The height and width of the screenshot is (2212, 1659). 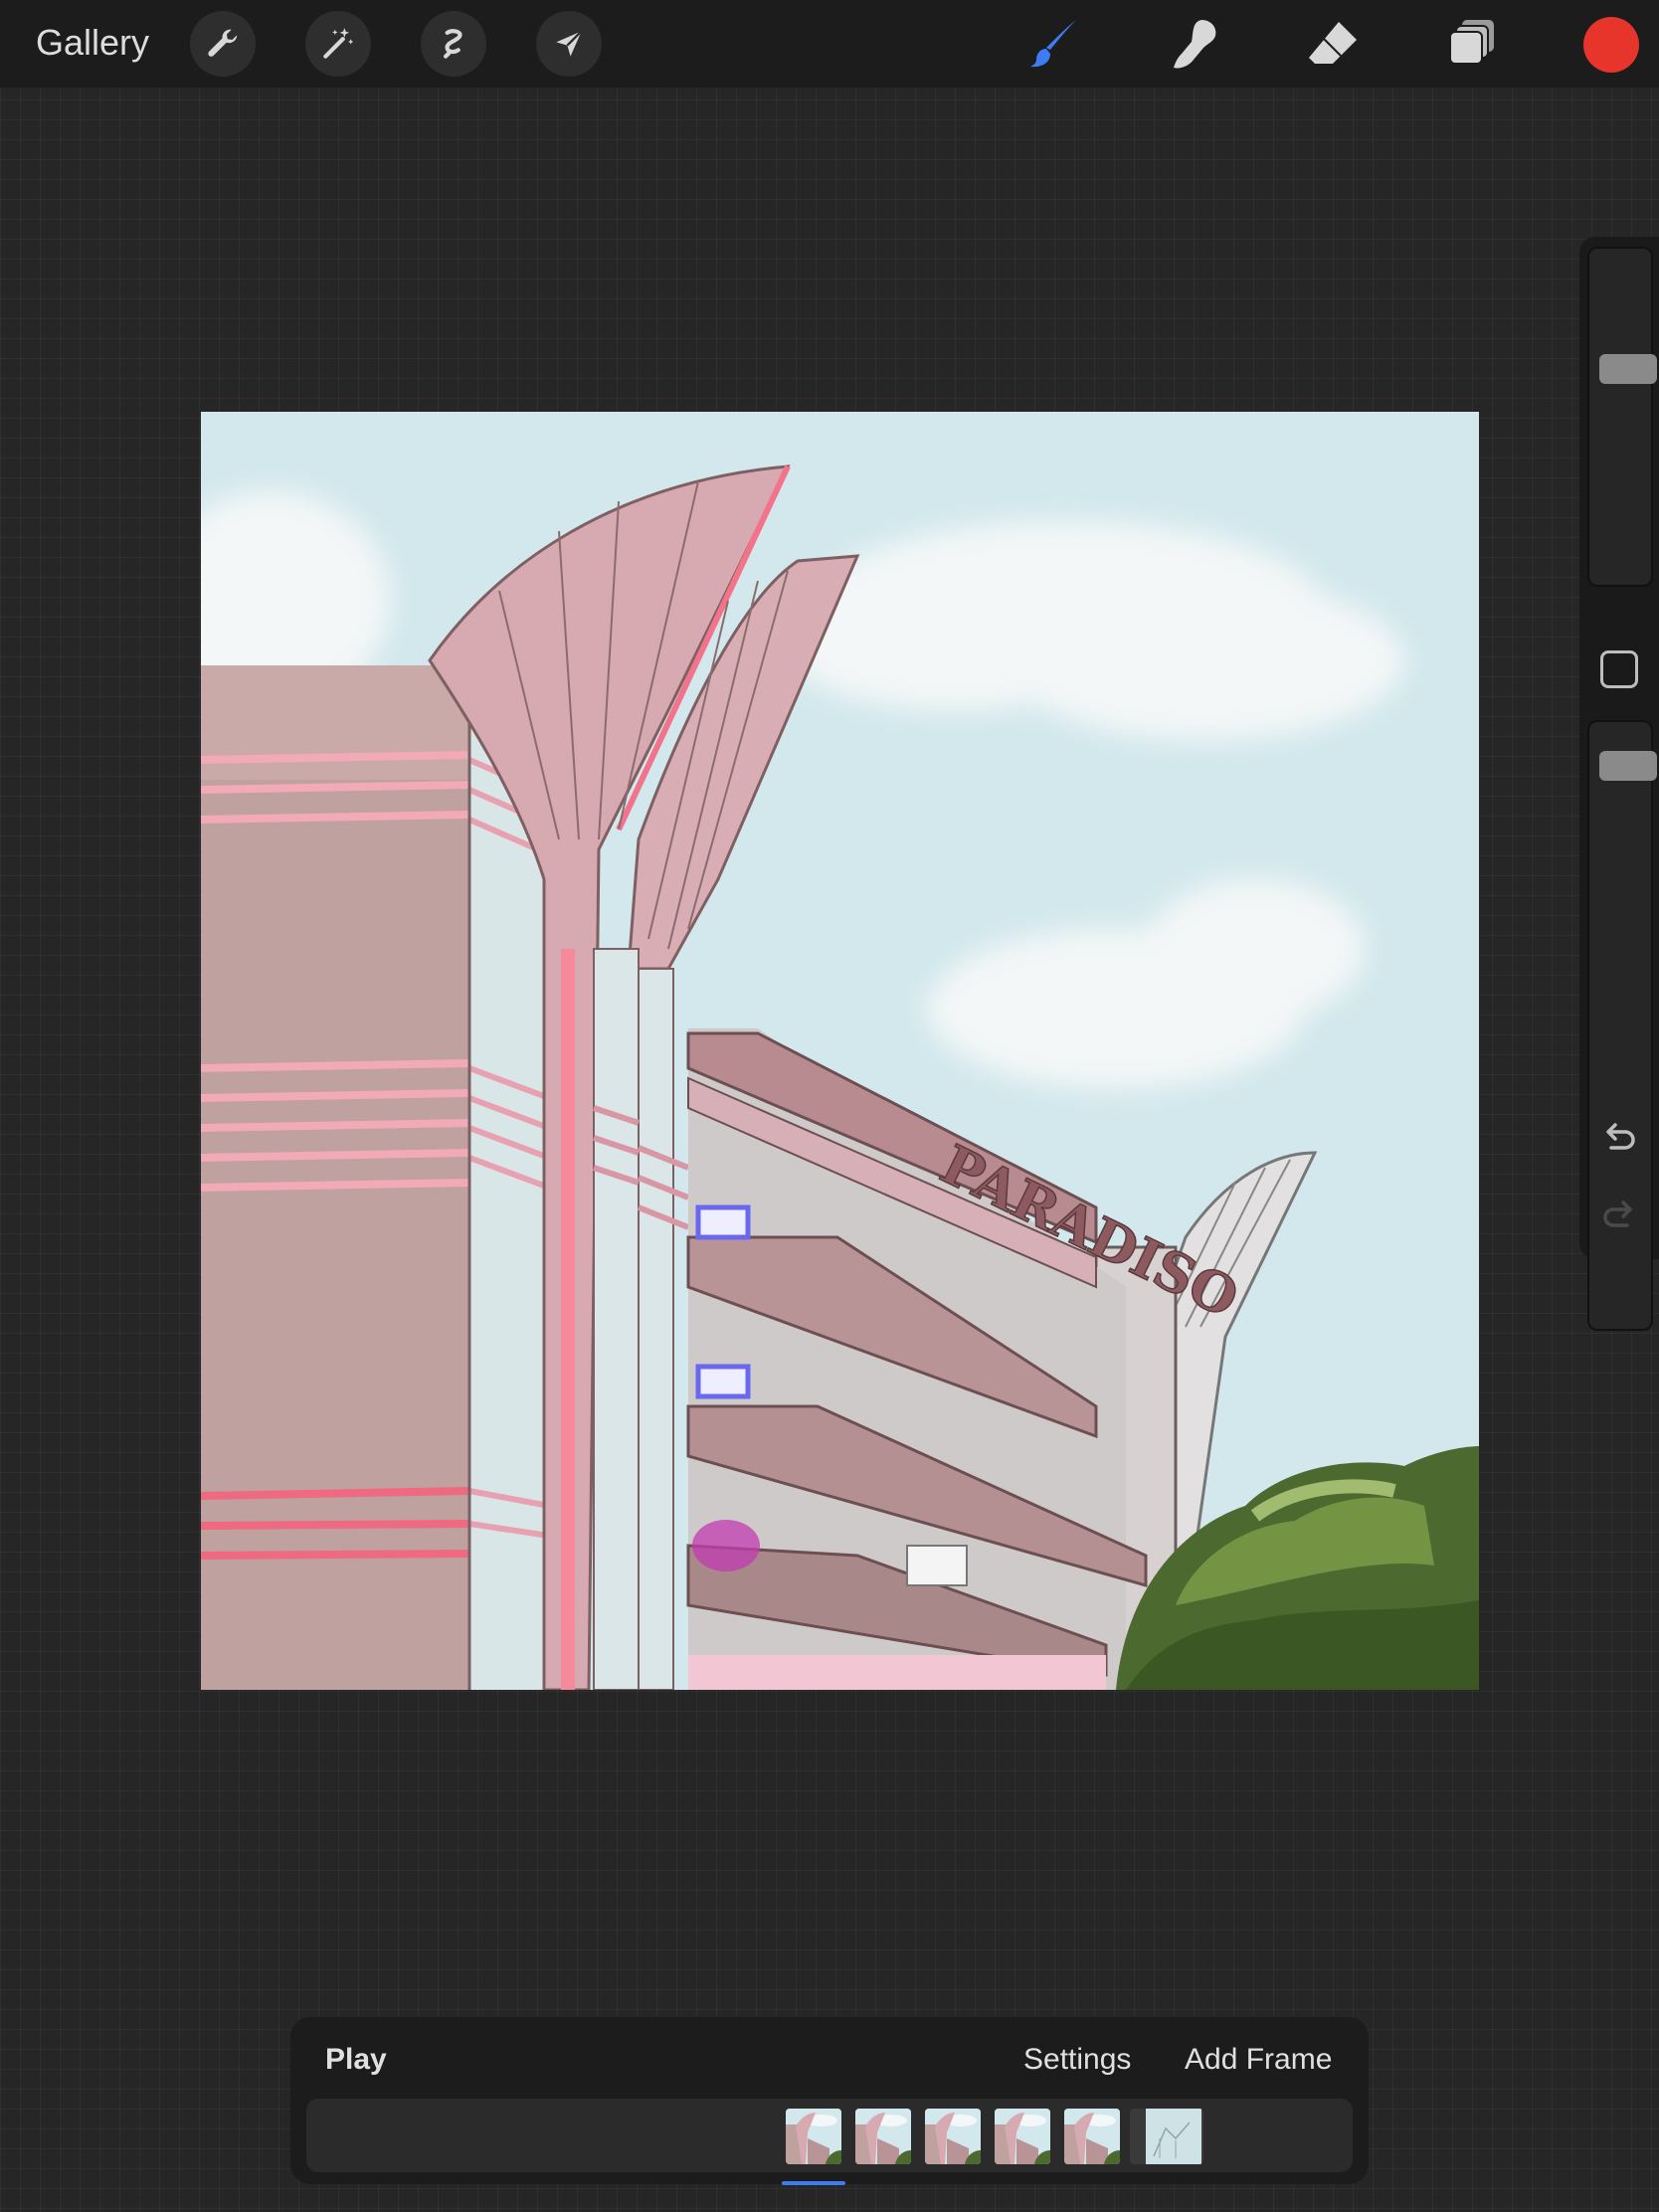 What do you see at coordinates (1628, 766) in the screenshot?
I see `opacity-handle` at bounding box center [1628, 766].